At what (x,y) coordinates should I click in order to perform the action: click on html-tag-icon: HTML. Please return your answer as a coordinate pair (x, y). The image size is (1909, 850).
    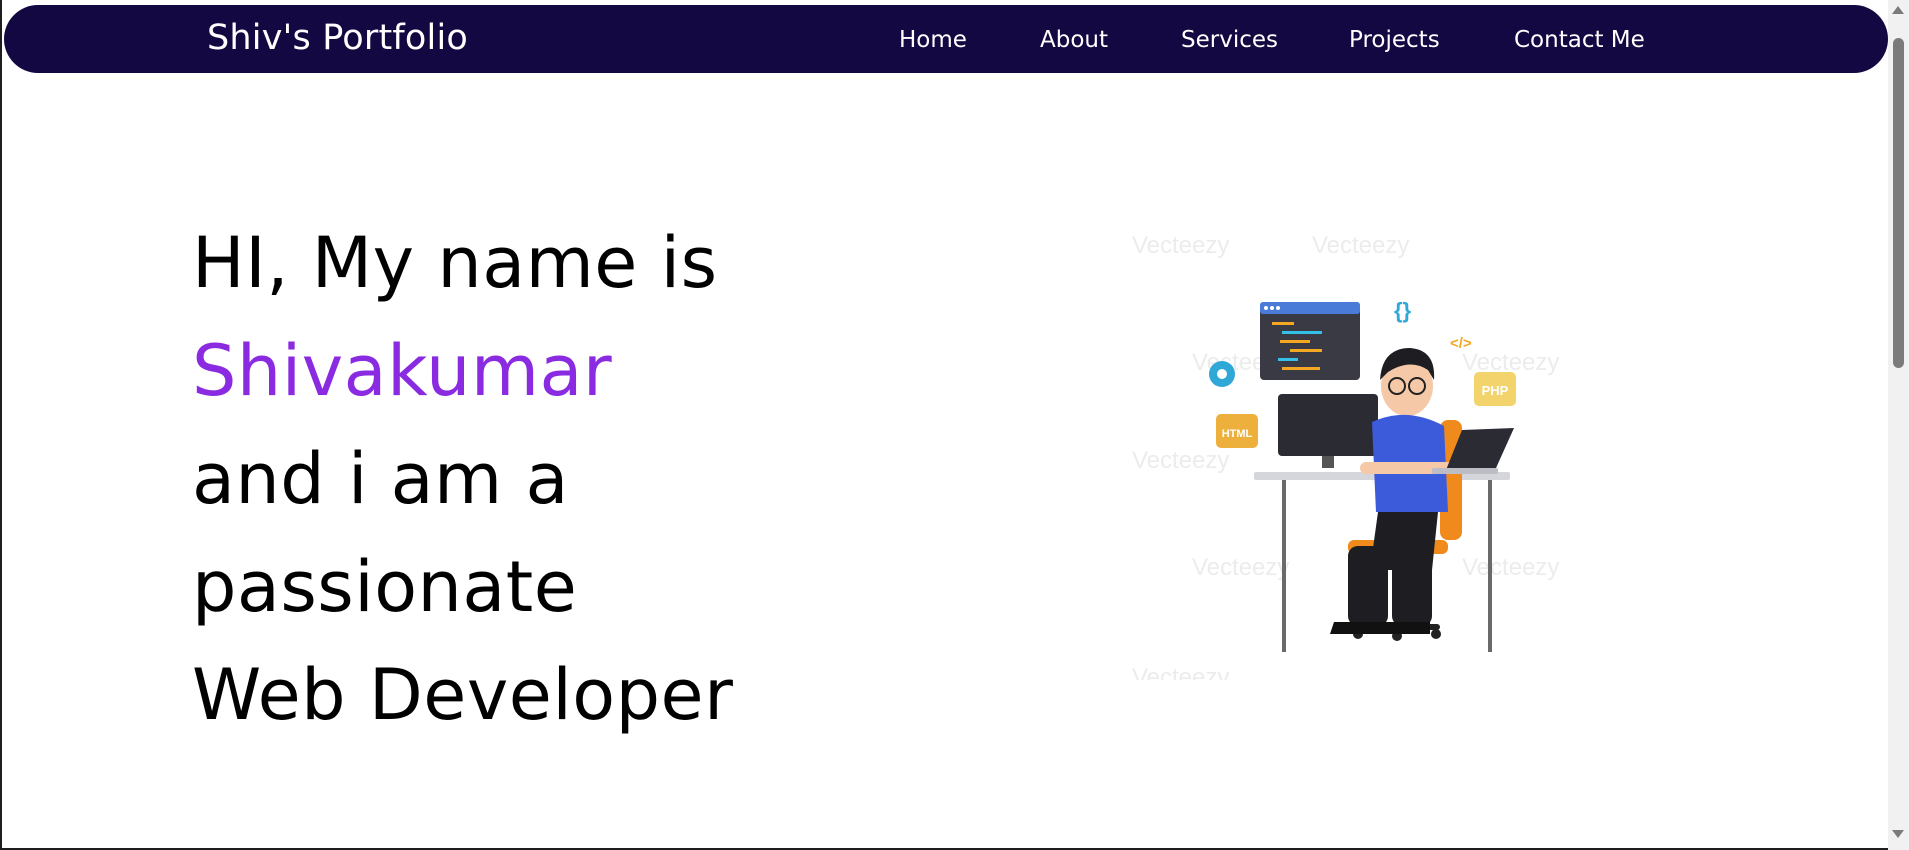
    Looking at the image, I should click on (1237, 431).